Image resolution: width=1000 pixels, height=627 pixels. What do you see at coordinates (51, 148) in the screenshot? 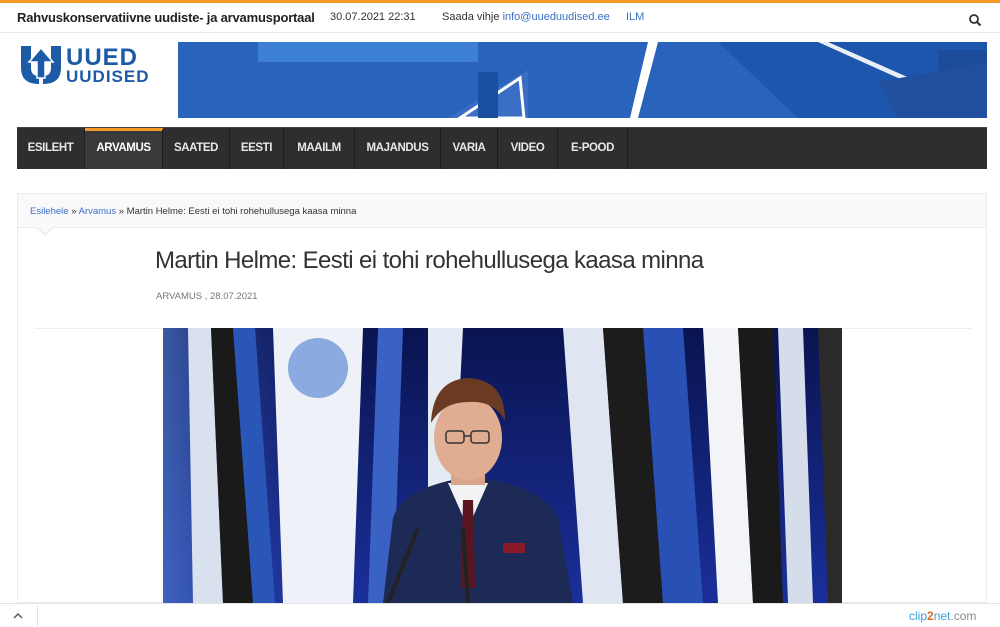
I see `nav-item-esileht: ESILEHT` at bounding box center [51, 148].